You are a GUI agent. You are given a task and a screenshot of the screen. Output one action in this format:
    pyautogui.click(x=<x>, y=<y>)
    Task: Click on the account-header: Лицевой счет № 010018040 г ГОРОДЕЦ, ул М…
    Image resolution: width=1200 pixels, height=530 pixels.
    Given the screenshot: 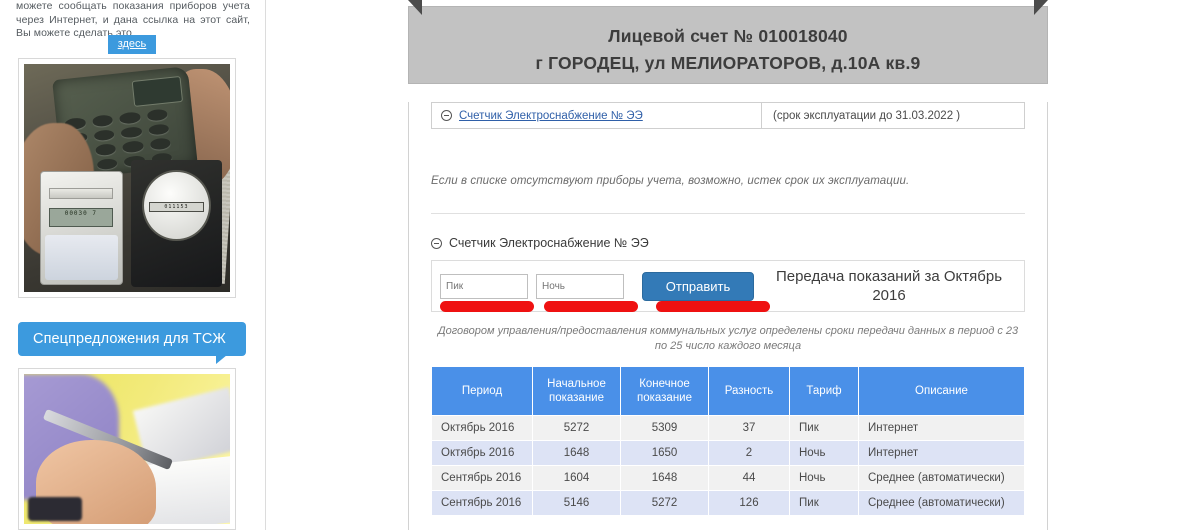 What is the action you would take?
    pyautogui.click(x=728, y=42)
    